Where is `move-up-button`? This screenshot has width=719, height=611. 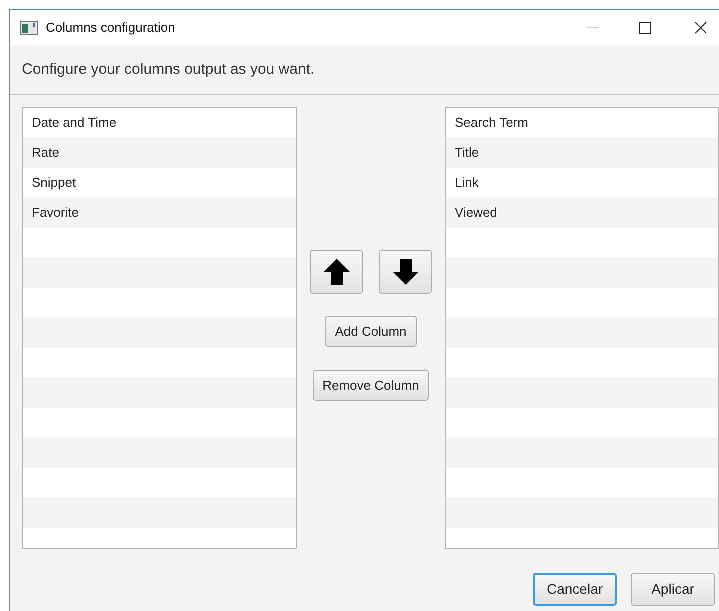
move-up-button is located at coordinates (336, 272).